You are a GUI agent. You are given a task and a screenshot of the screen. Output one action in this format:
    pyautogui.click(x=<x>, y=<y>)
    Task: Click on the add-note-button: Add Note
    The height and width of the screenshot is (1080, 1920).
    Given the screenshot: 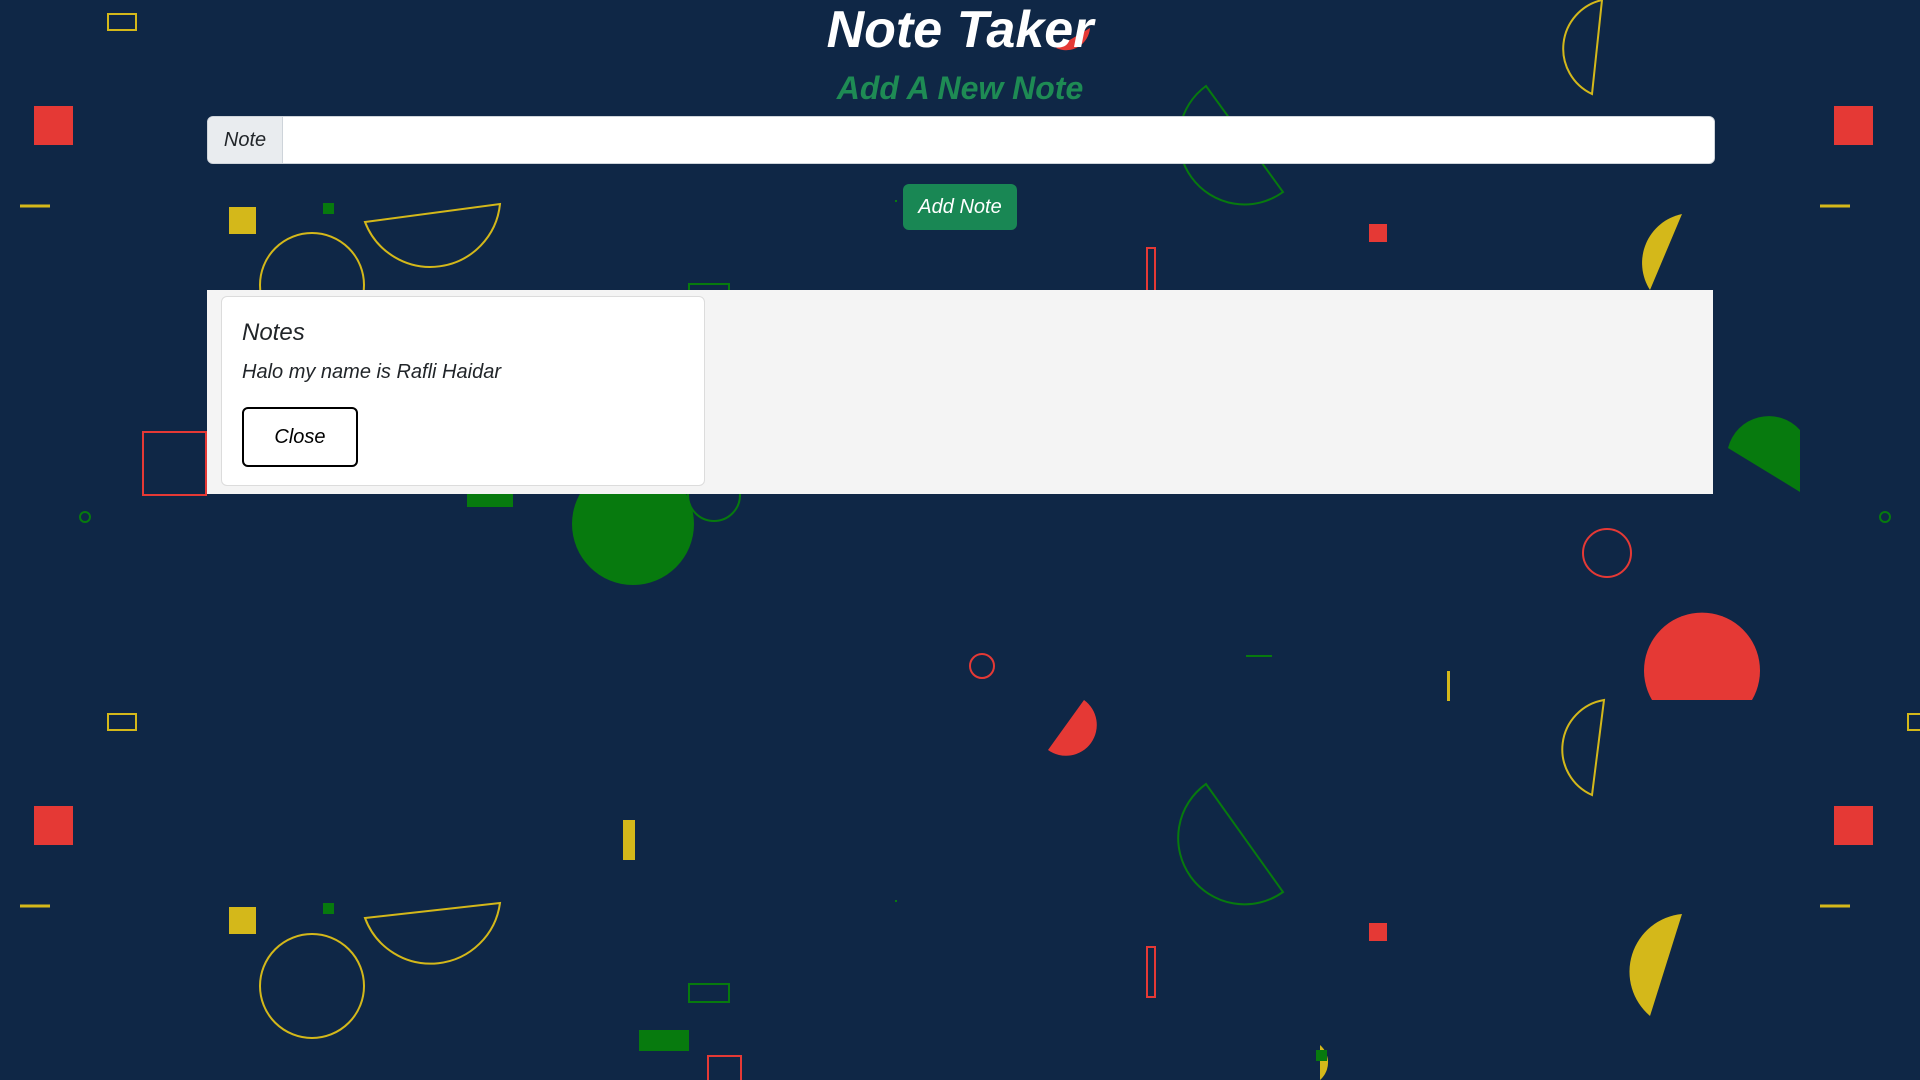 What is the action you would take?
    pyautogui.click(x=960, y=207)
    